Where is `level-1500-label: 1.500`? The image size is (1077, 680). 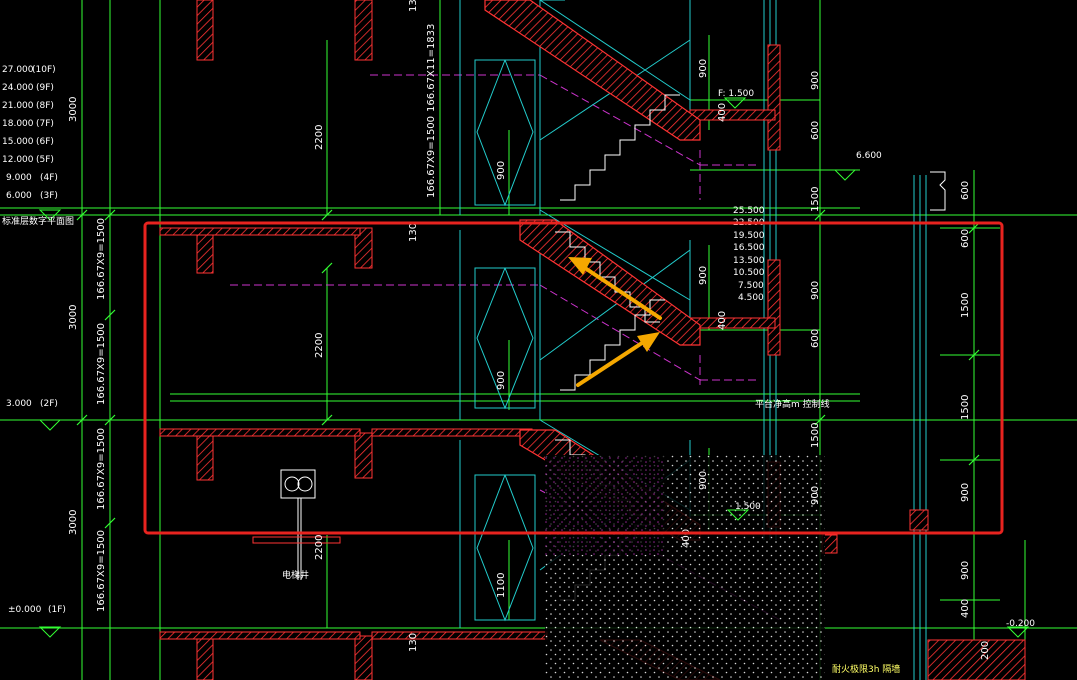 level-1500-label: 1.500 is located at coordinates (748, 507).